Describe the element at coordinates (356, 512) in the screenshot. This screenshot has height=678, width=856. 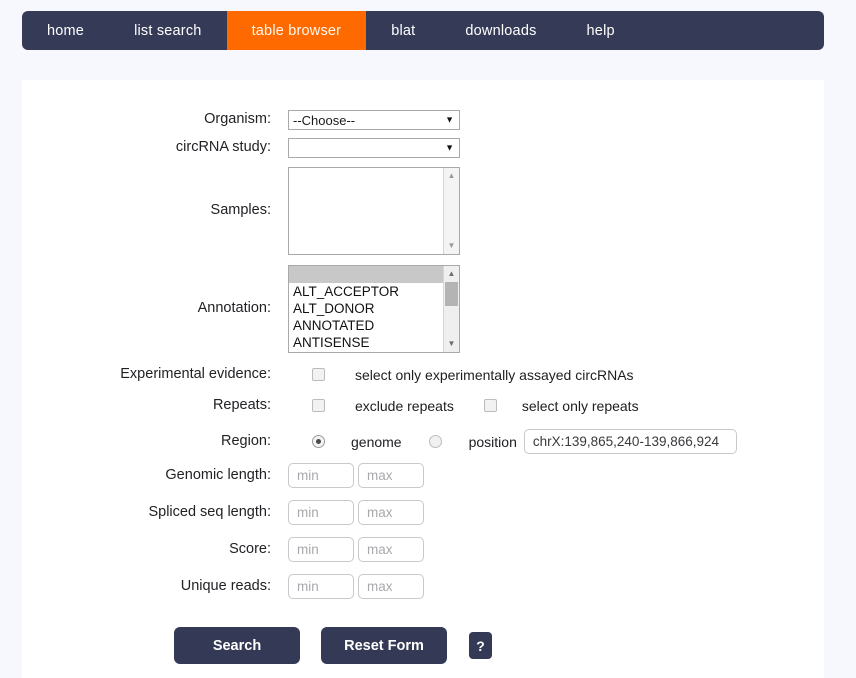
I see `spliced-seq-length-control: min max` at that location.